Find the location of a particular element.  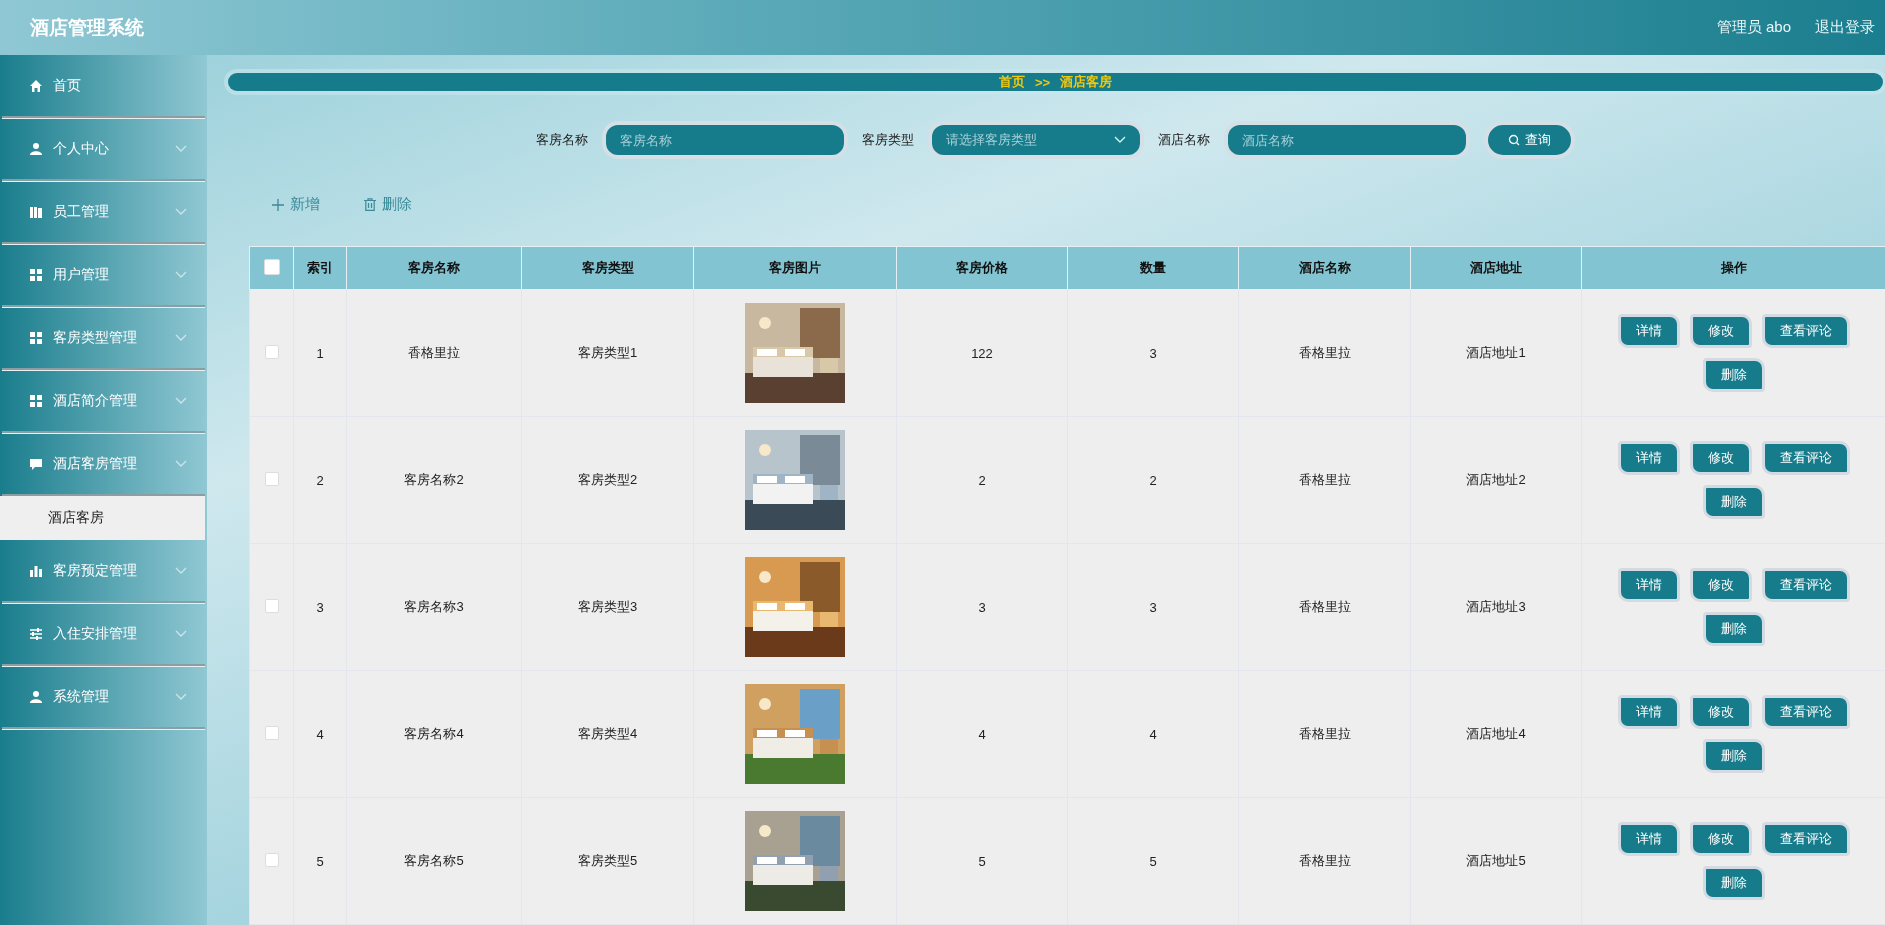

chevron-icon is located at coordinates (1120, 140).